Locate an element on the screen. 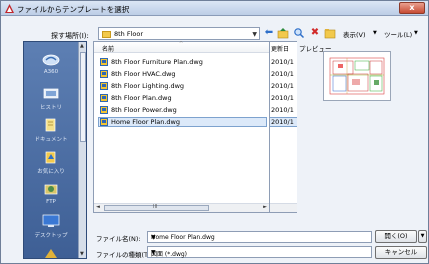  places-scroll-thumb is located at coordinates (83, 97).